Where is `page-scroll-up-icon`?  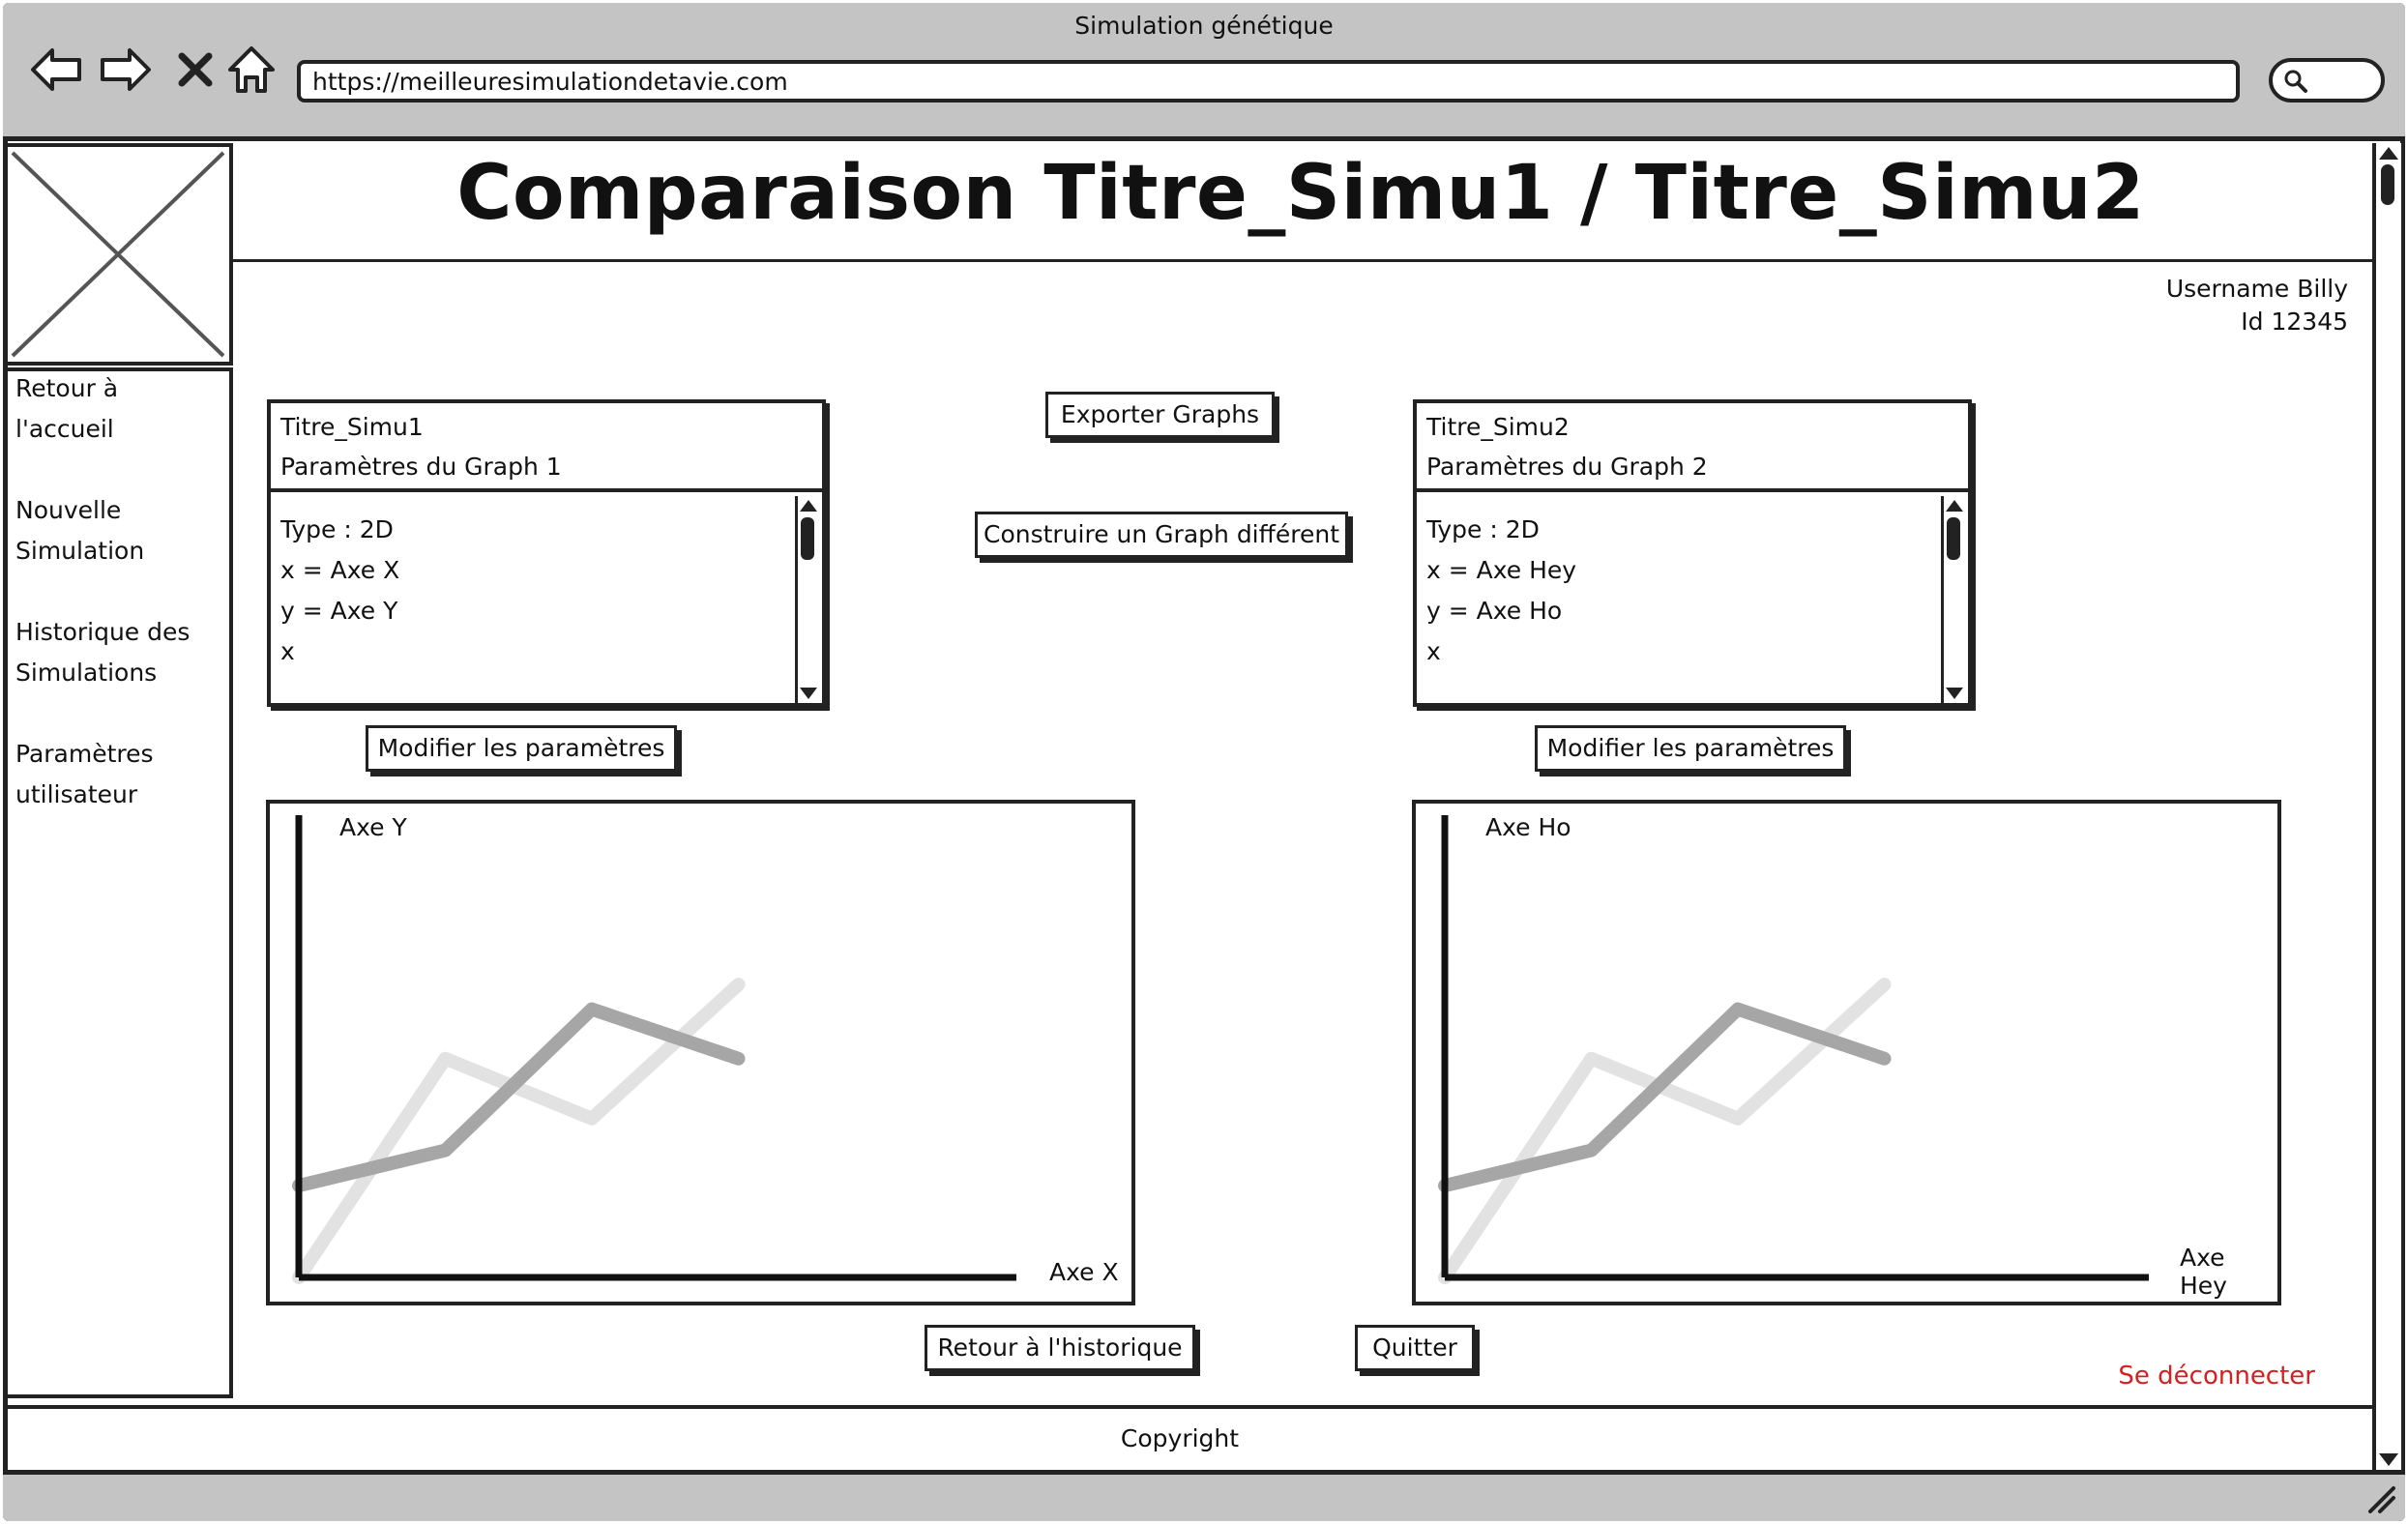
page-scroll-up-icon is located at coordinates (2388, 153).